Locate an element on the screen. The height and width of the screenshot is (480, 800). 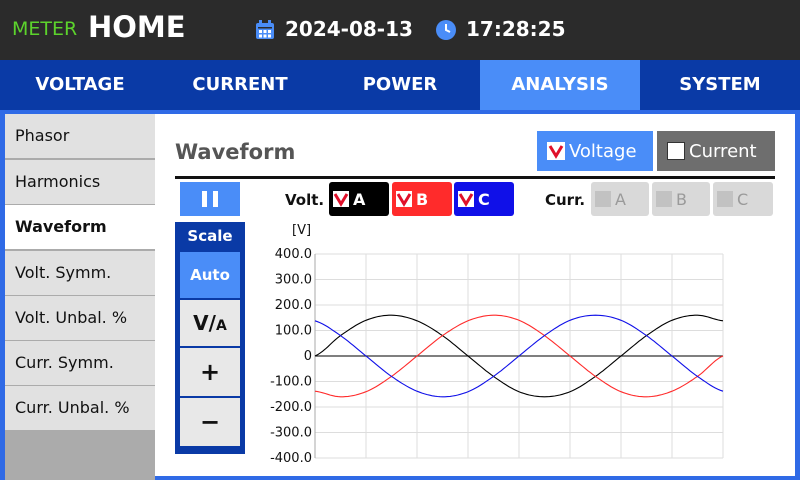
curr-phase-b-button: B is located at coordinates (681, 199).